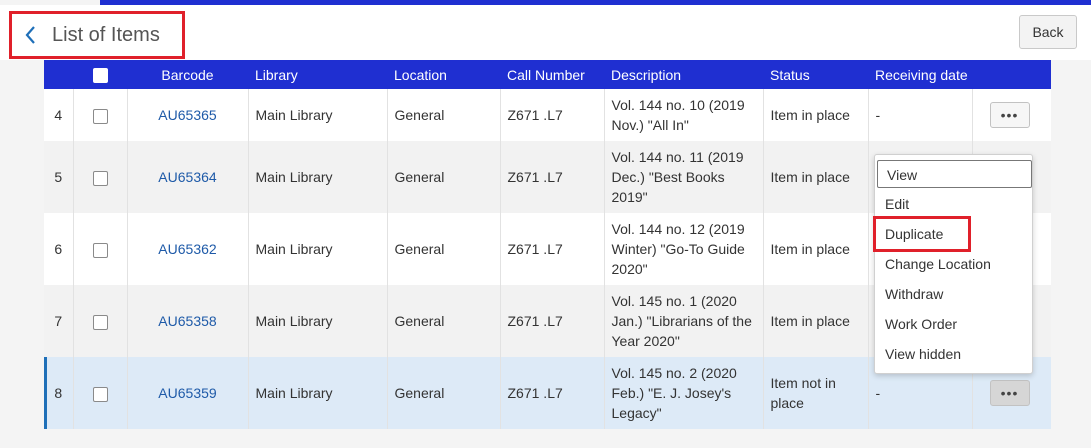  I want to click on row-number: 6, so click(59, 249).